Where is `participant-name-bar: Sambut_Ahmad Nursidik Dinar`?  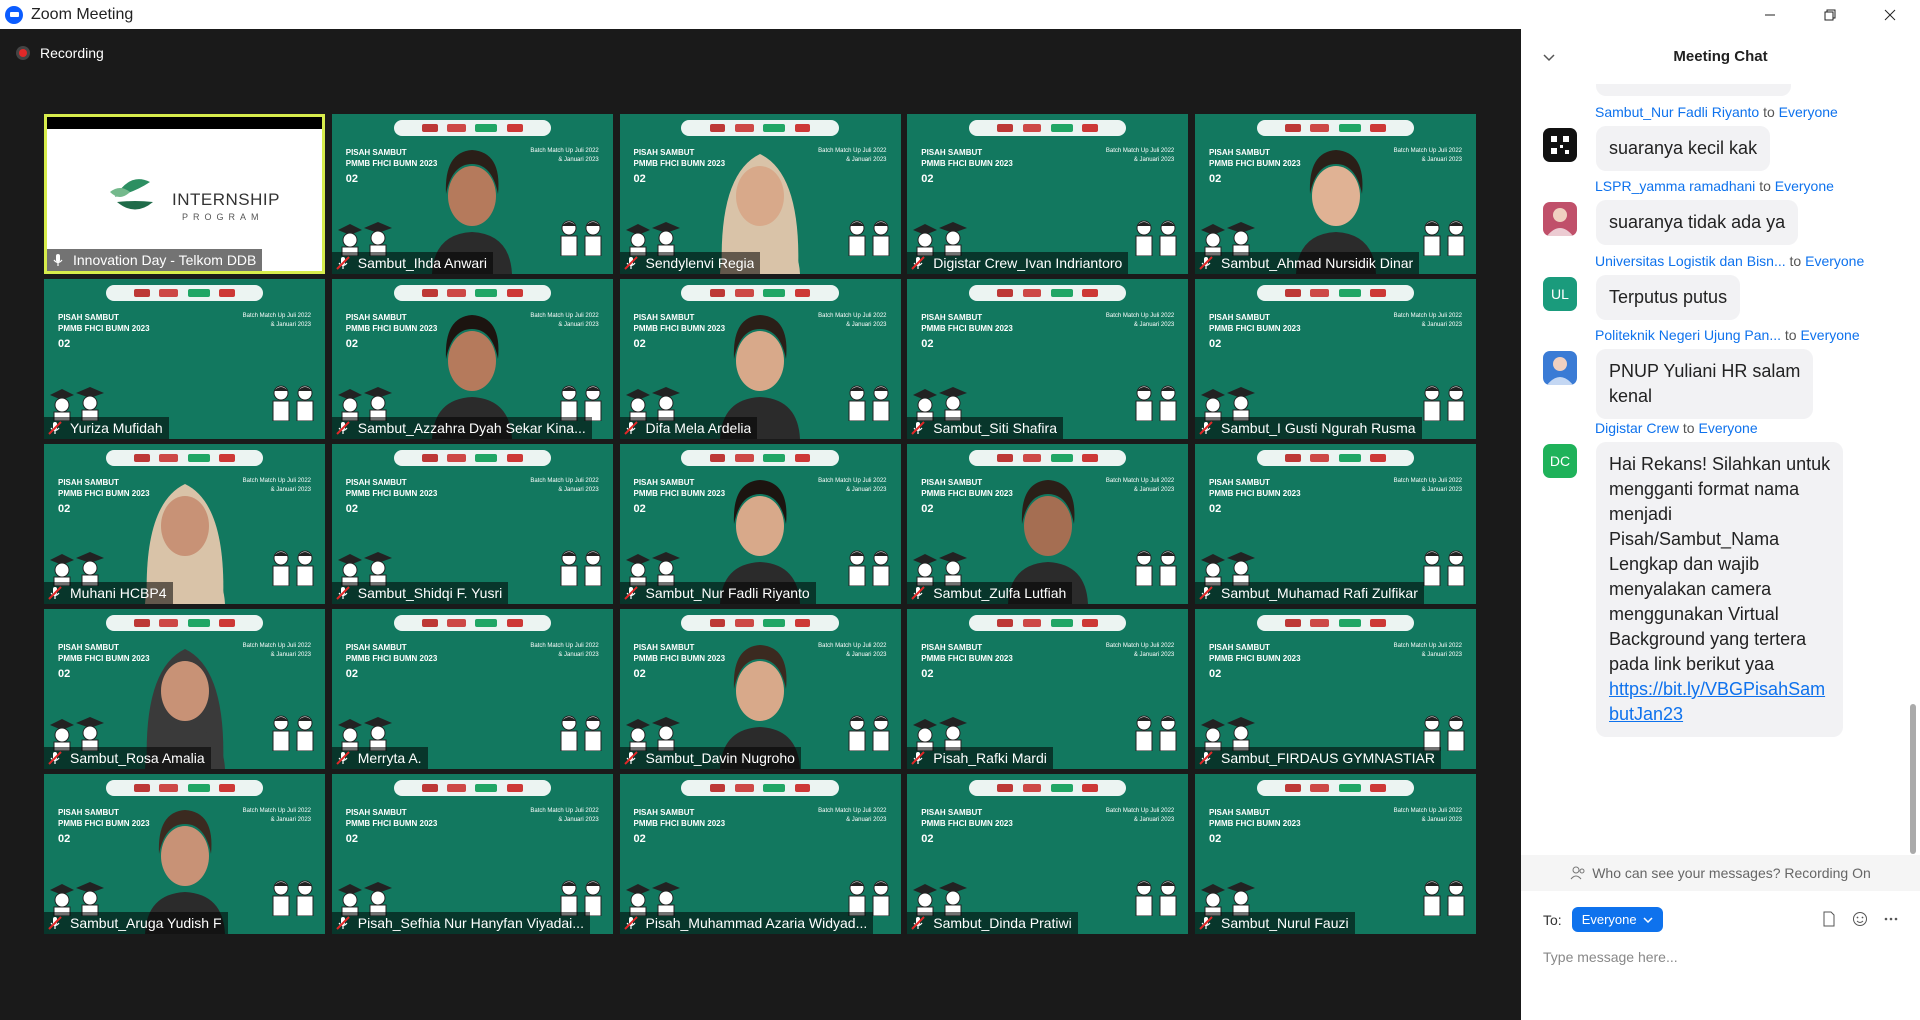 participant-name-bar: Sambut_Ahmad Nursidik Dinar is located at coordinates (1307, 263).